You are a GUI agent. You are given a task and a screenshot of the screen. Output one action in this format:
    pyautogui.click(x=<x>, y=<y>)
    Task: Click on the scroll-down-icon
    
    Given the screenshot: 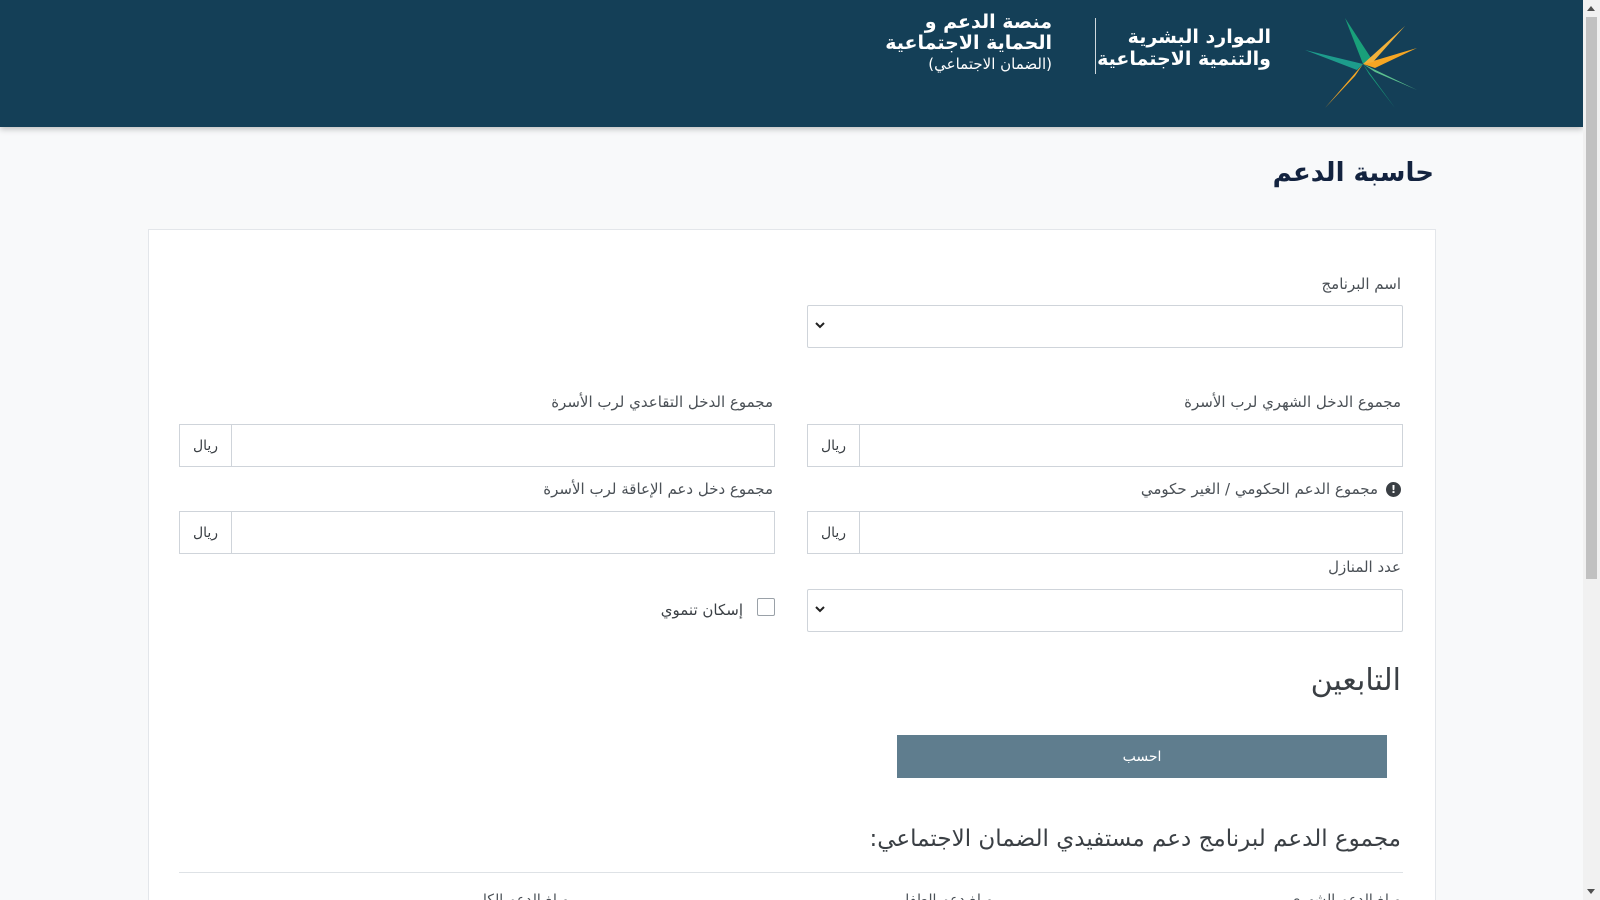 What is the action you would take?
    pyautogui.click(x=1591, y=891)
    